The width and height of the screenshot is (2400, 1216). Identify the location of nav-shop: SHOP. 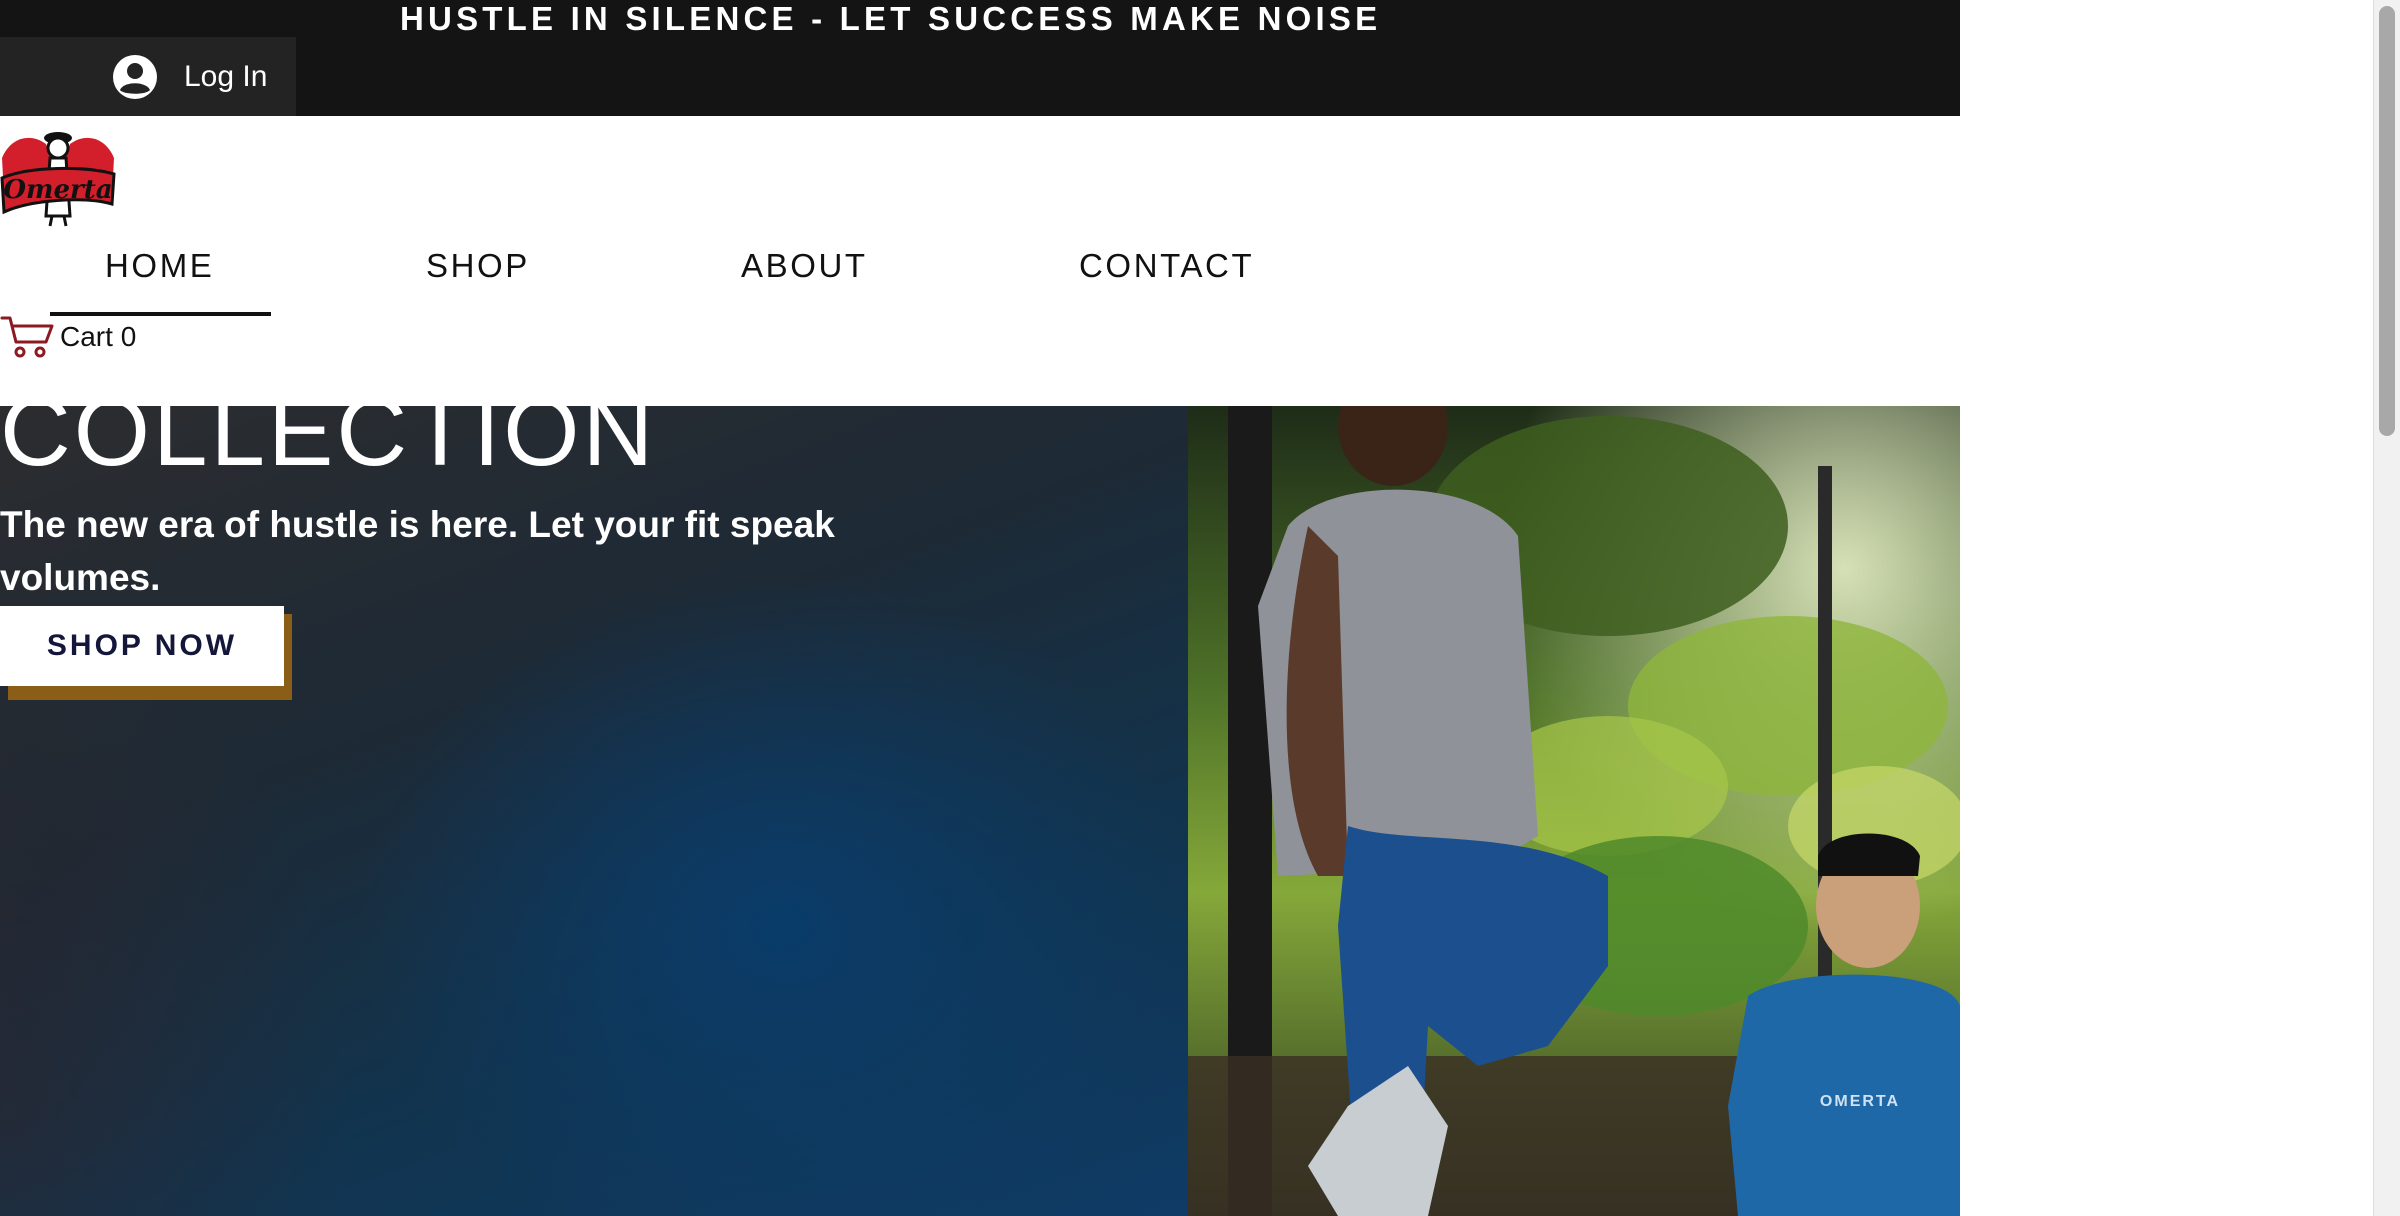
(478, 276).